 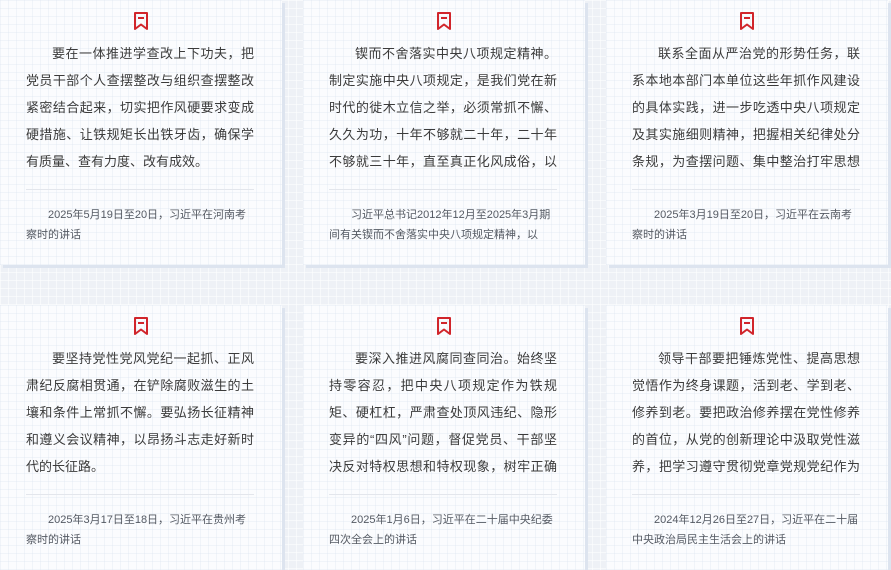 I want to click on quote-source: 2025年1月6日，习近平在二十届中央纪委四次全会上的讲话, so click(x=441, y=530).